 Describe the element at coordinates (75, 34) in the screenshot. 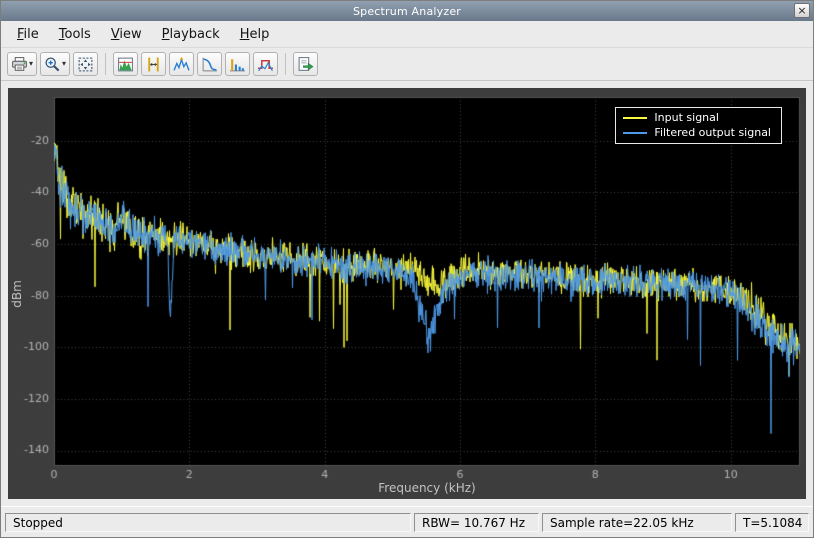

I see `menu-tools: Tools` at that location.